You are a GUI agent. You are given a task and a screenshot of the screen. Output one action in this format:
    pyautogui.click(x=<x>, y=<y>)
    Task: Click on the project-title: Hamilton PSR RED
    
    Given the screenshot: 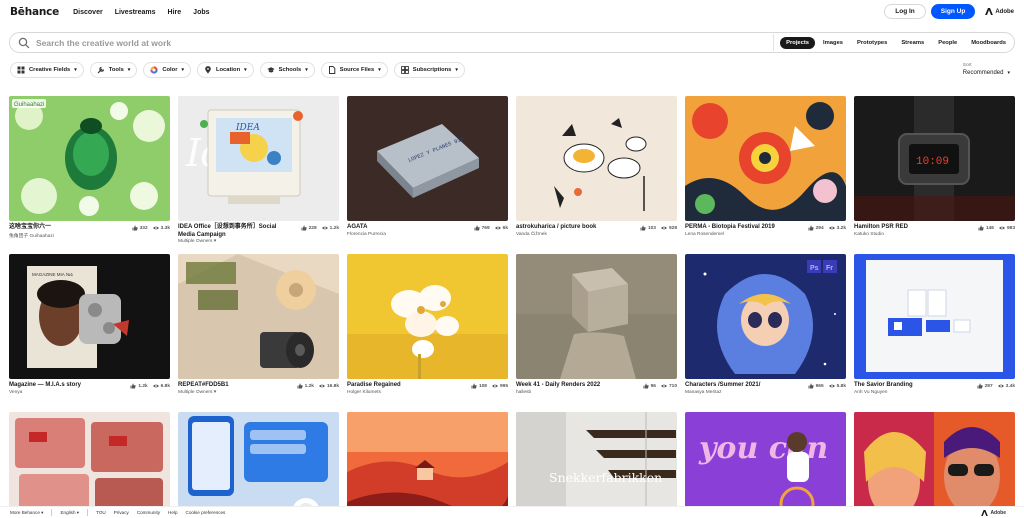 What is the action you would take?
    pyautogui.click(x=904, y=228)
    